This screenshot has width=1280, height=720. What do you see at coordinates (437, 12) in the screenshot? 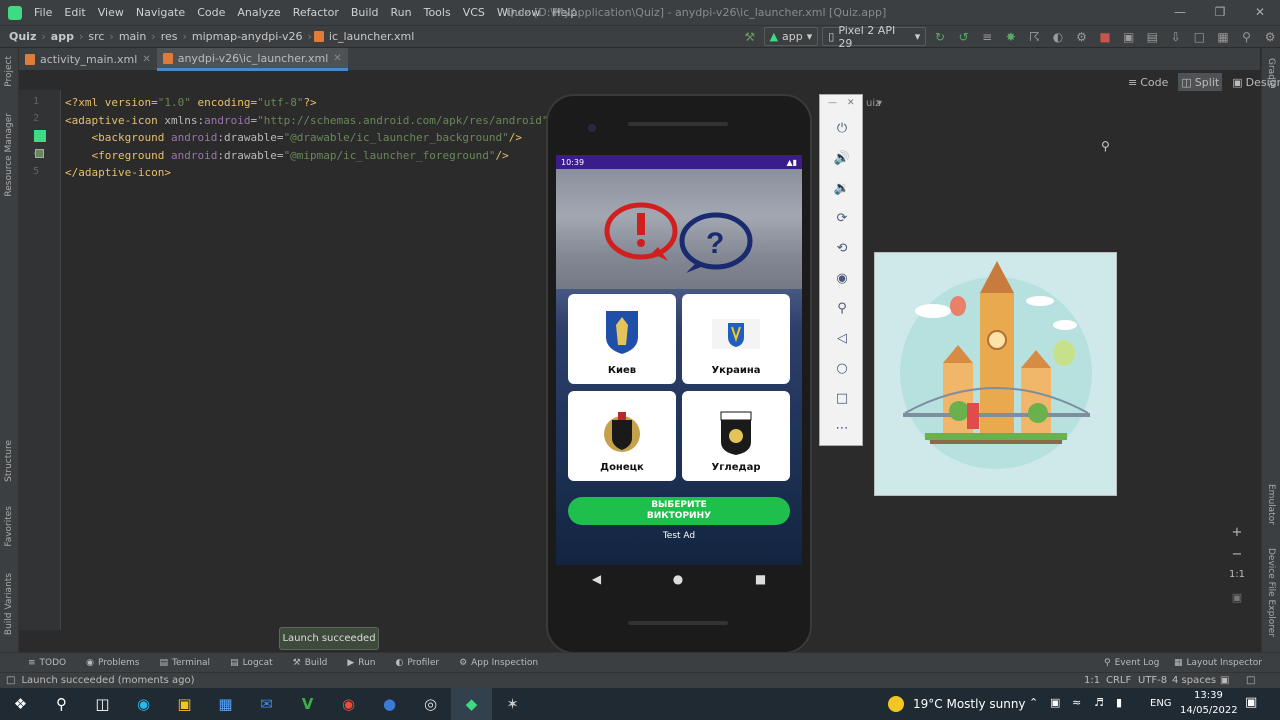
I see `menu-tools: Tools` at bounding box center [437, 12].